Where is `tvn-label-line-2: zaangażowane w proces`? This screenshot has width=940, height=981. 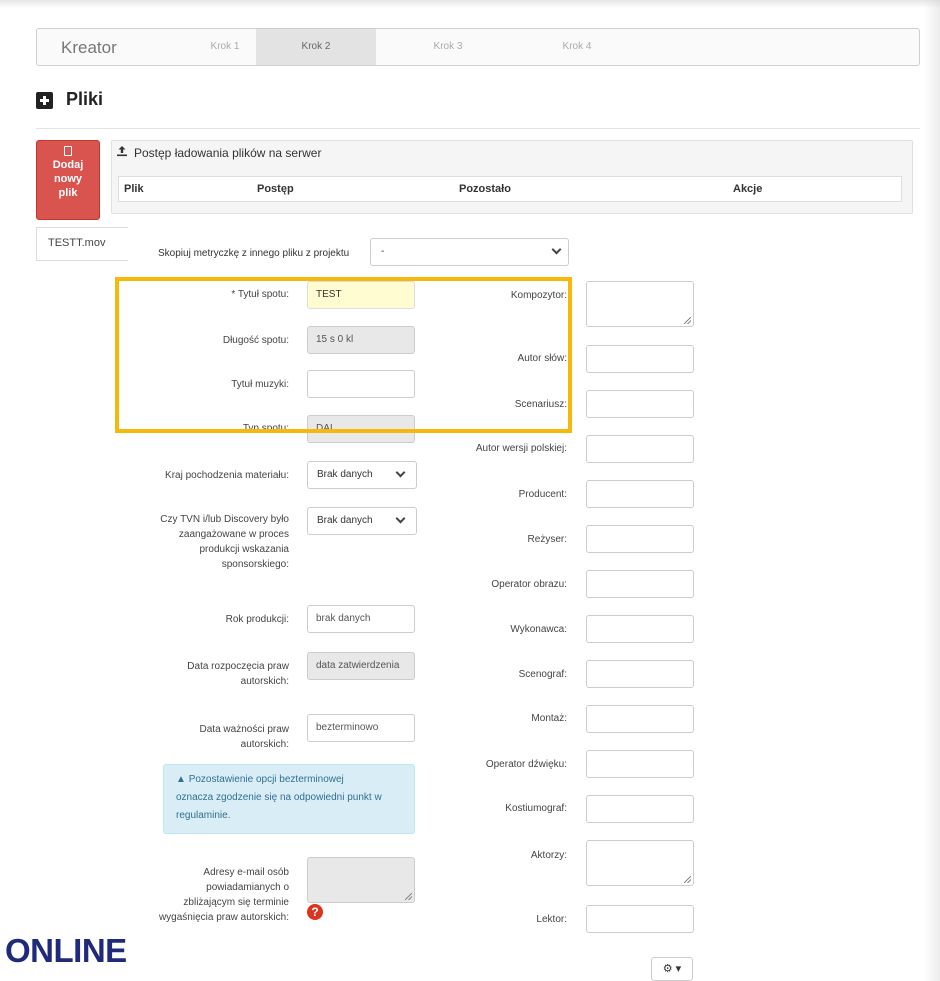 tvn-label-line-2: zaangażowane w proces is located at coordinates (233, 534).